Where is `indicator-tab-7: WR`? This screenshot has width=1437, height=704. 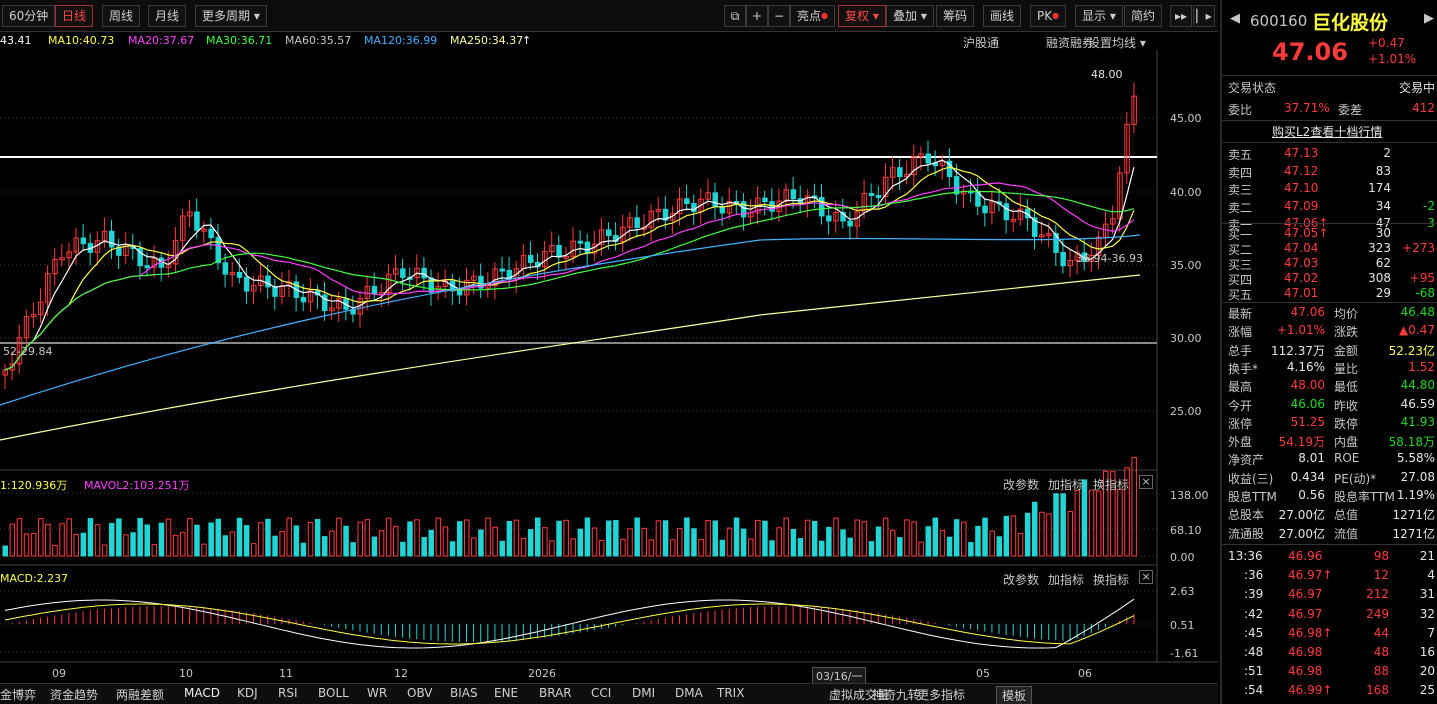
indicator-tab-7: WR is located at coordinates (377, 693).